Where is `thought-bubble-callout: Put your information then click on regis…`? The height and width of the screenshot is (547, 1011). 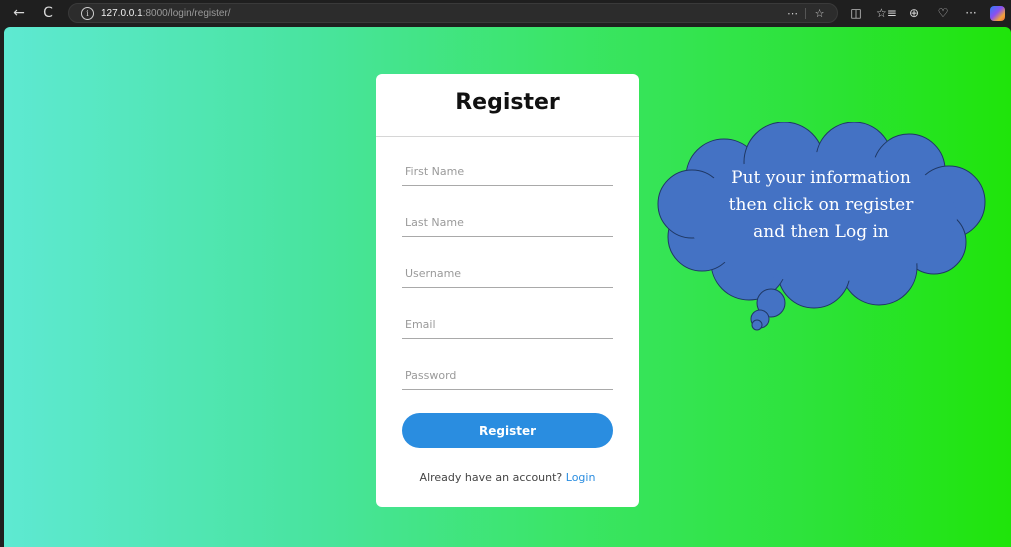
thought-bubble-callout: Put your information then click on regis… is located at coordinates (824, 241).